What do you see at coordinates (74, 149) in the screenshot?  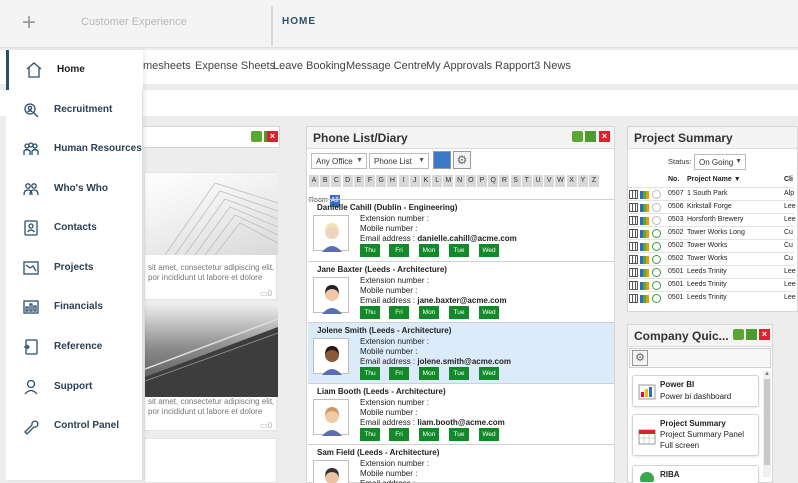 I see `sidebar-item-human-resources: Human Resources` at bounding box center [74, 149].